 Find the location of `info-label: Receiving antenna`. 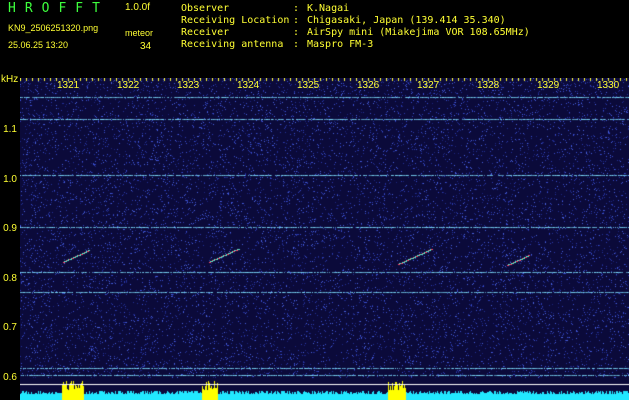

info-label: Receiving antenna is located at coordinates (232, 44).